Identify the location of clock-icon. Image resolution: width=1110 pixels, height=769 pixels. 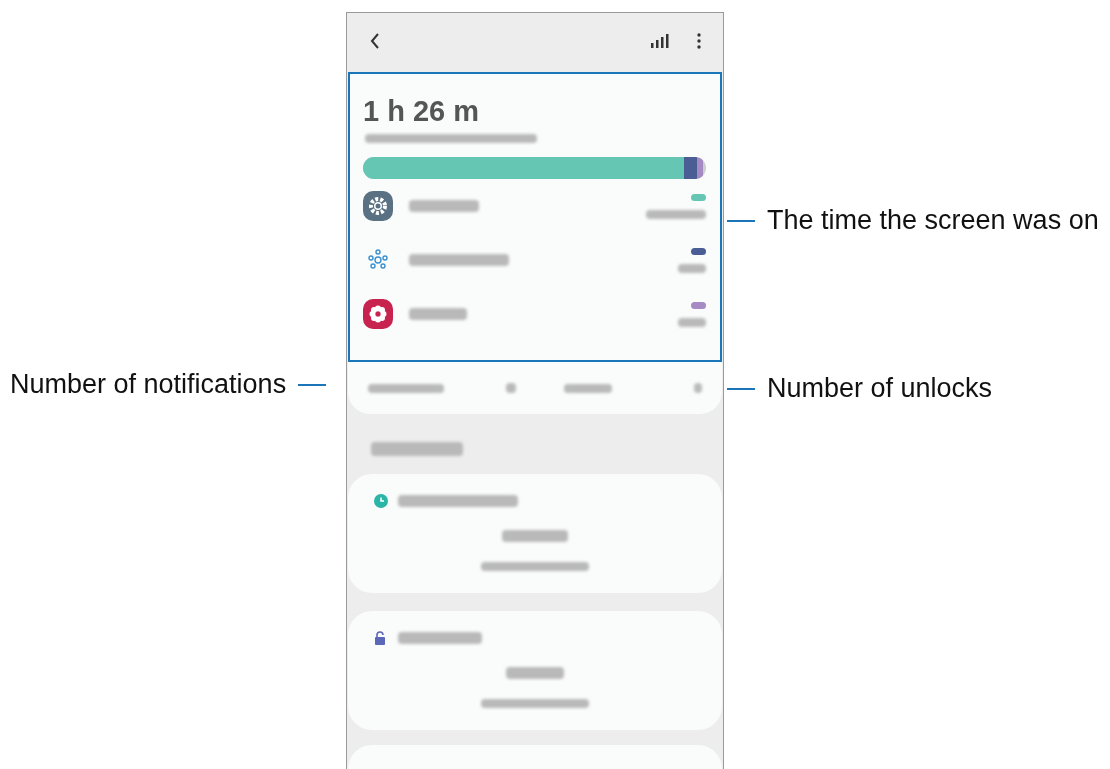
(381, 501).